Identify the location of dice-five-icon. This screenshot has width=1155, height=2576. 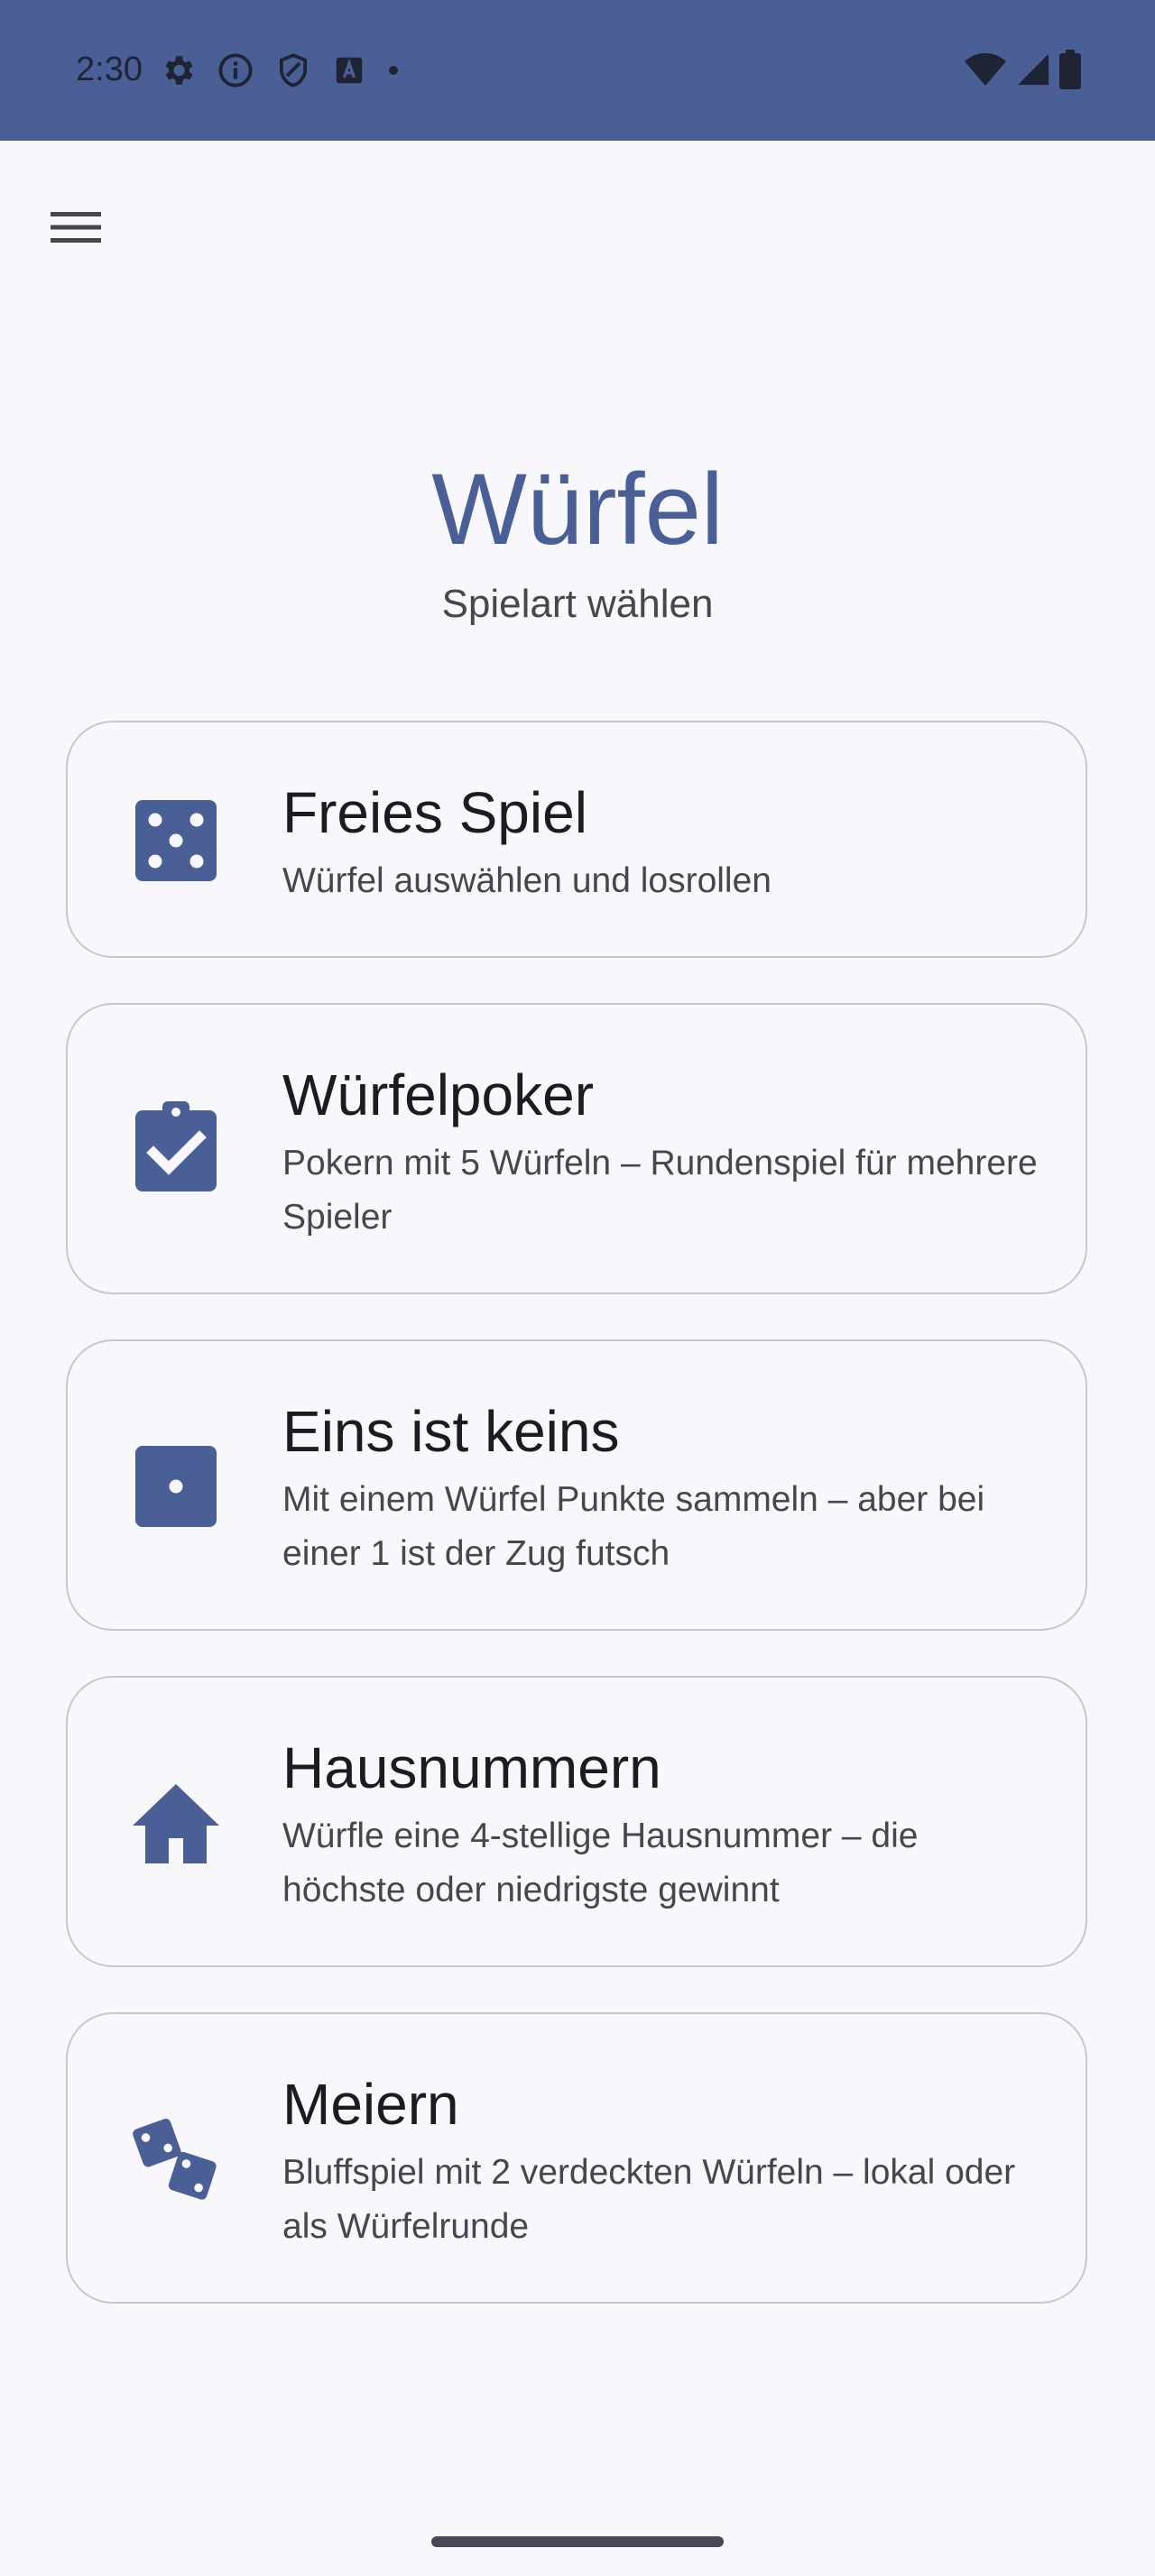
(176, 841).